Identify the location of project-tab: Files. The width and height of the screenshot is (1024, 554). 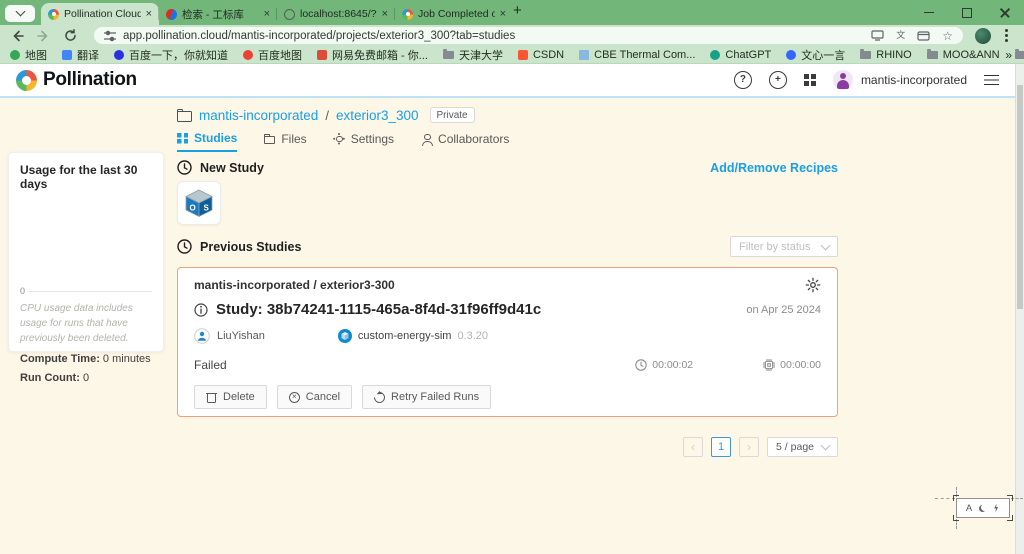
(285, 141).